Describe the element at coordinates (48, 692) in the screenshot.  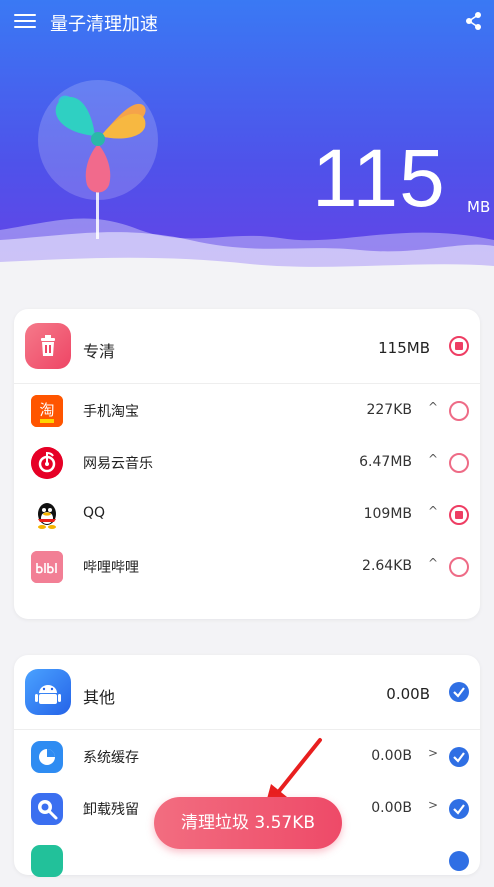
I see `android-icon` at that location.